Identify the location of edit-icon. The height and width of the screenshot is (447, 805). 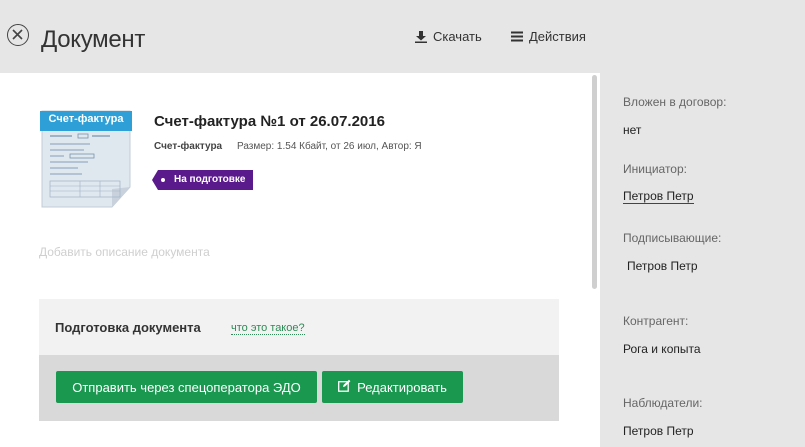
(344, 387).